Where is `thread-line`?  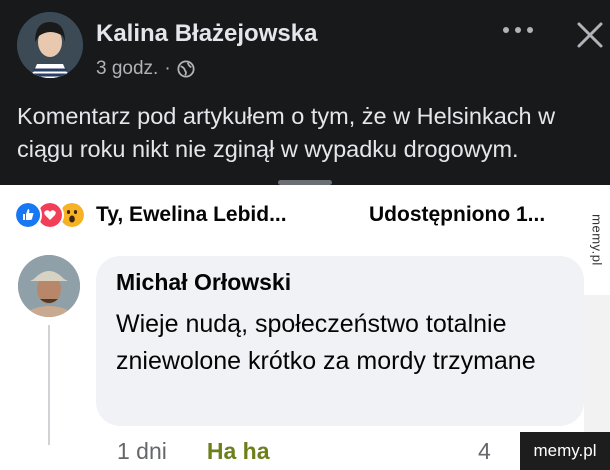 thread-line is located at coordinates (49, 385).